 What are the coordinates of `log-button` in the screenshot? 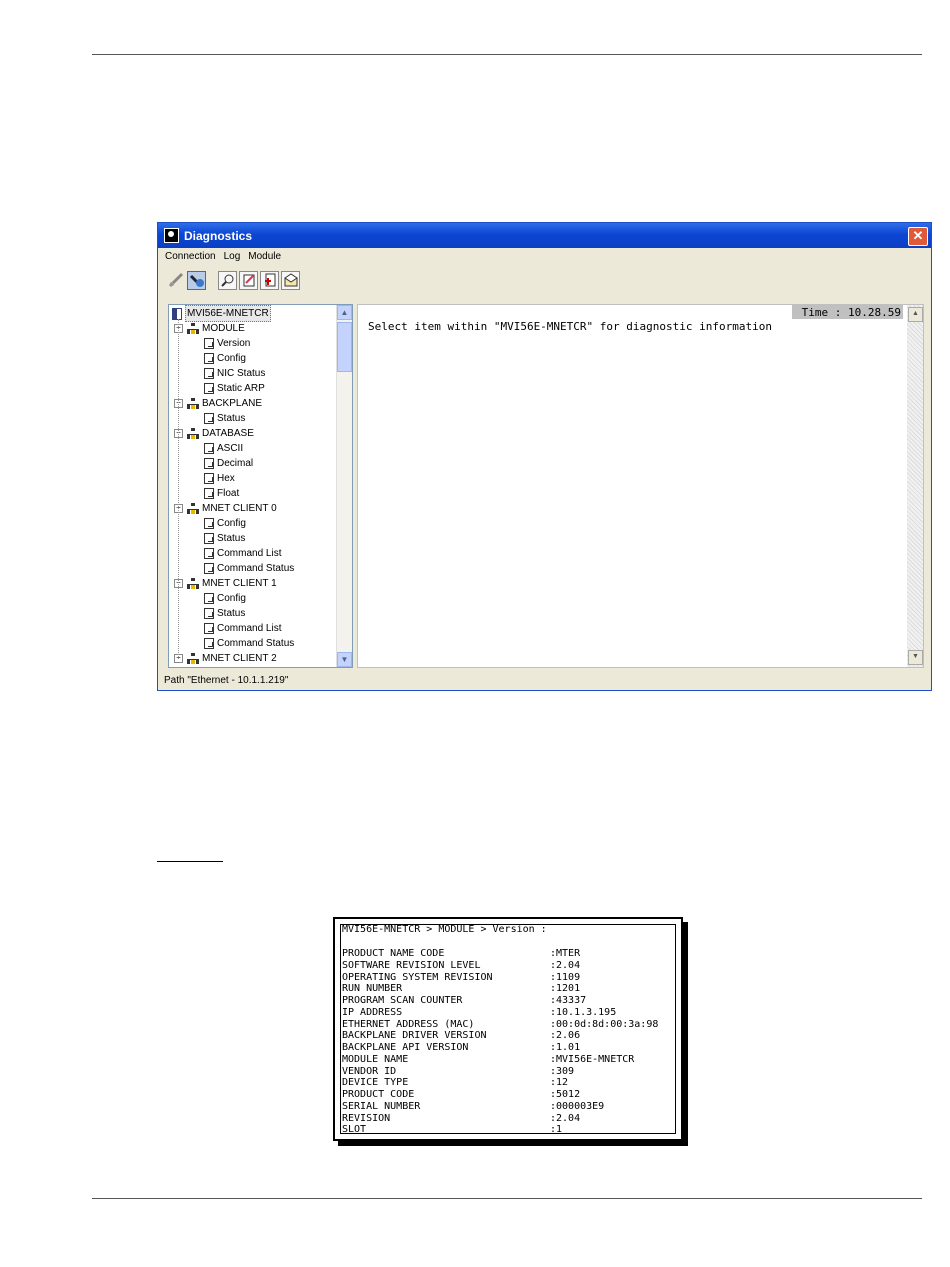 It's located at (248, 280).